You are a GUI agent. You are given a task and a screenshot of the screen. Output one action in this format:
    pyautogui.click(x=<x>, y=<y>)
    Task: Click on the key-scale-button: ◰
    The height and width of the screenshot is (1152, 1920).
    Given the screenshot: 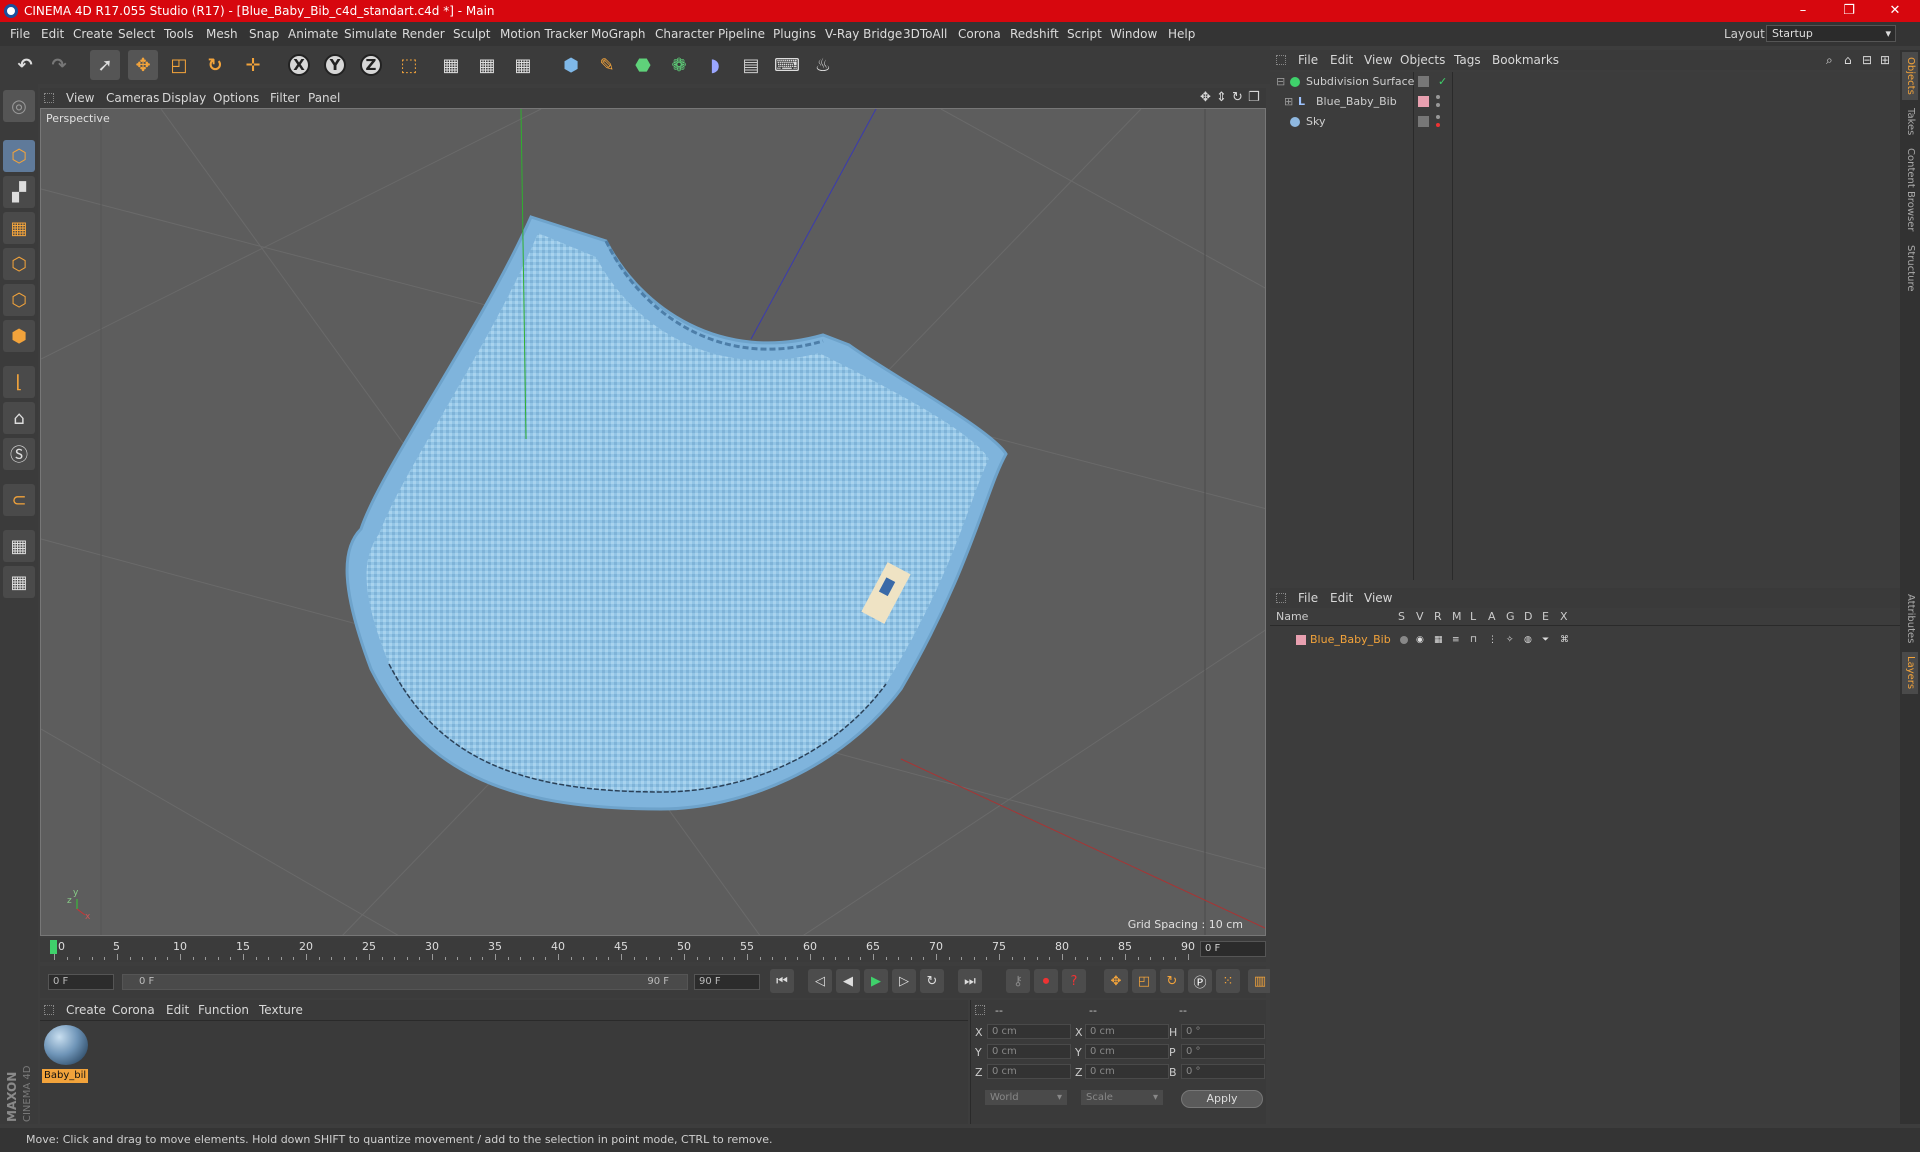 What is the action you would take?
    pyautogui.click(x=1144, y=981)
    